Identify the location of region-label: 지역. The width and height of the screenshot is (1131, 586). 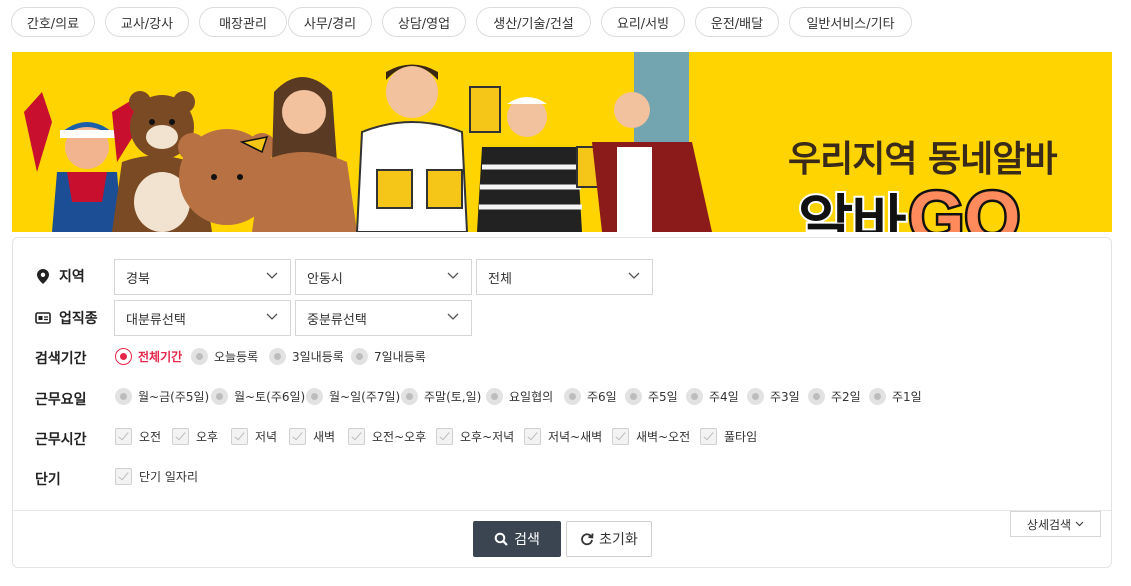
(72, 277).